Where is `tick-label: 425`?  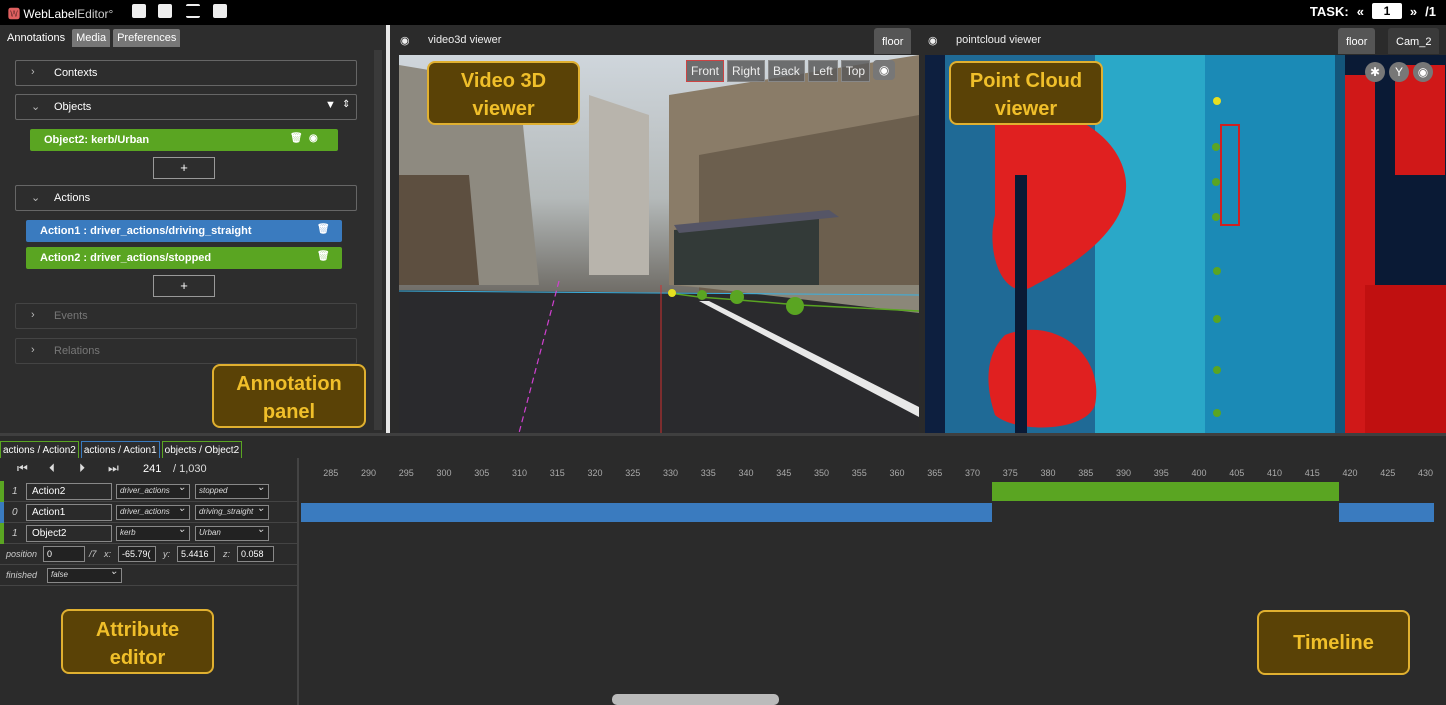
tick-label: 425 is located at coordinates (1388, 473).